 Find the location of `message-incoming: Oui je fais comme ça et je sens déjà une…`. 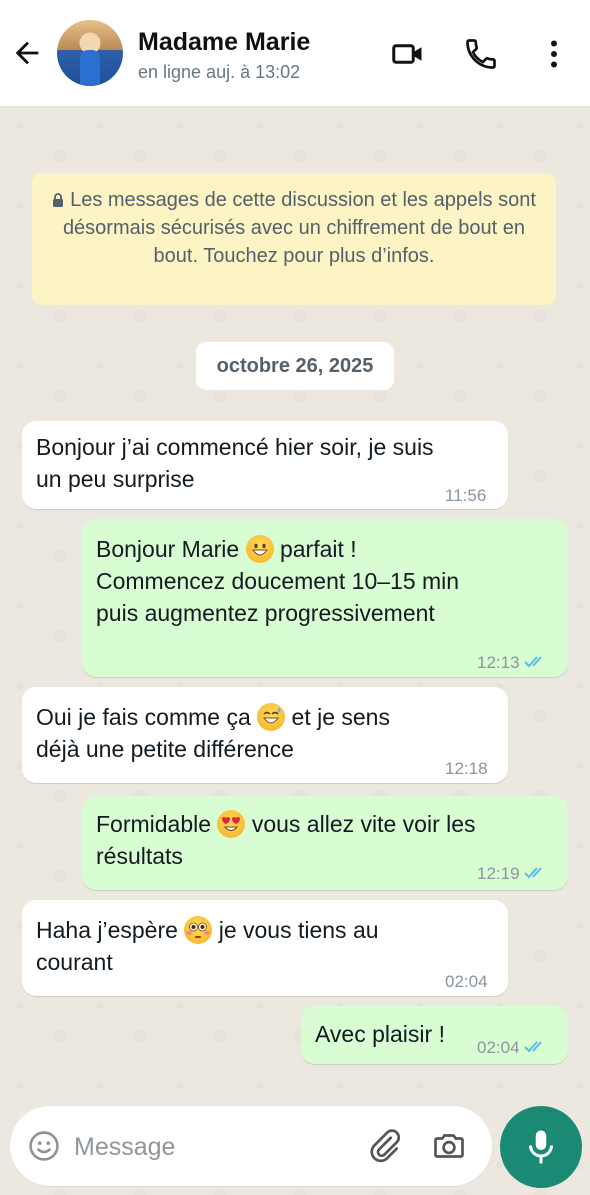

message-incoming: Oui je fais comme ça et je sens déjà une… is located at coordinates (265, 735).